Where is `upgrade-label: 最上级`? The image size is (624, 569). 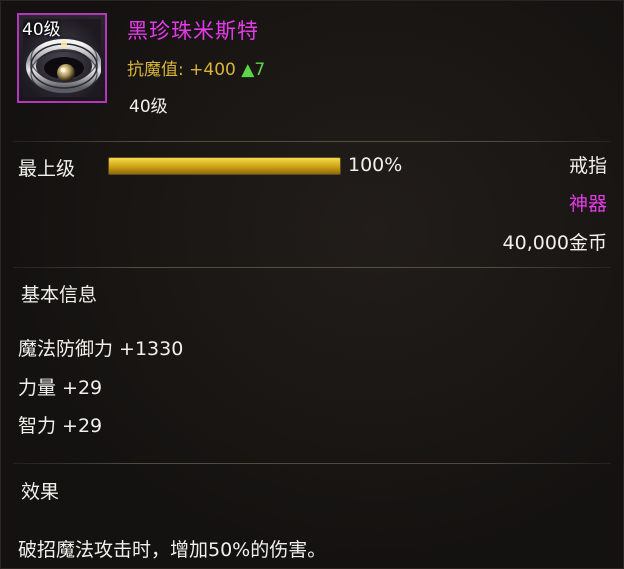 upgrade-label: 最上级 is located at coordinates (47, 169).